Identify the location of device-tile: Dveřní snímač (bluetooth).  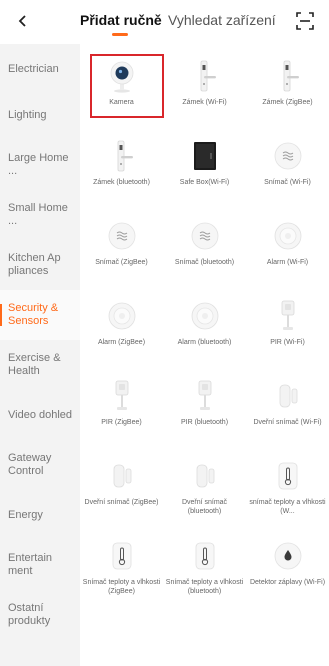
(204, 484).